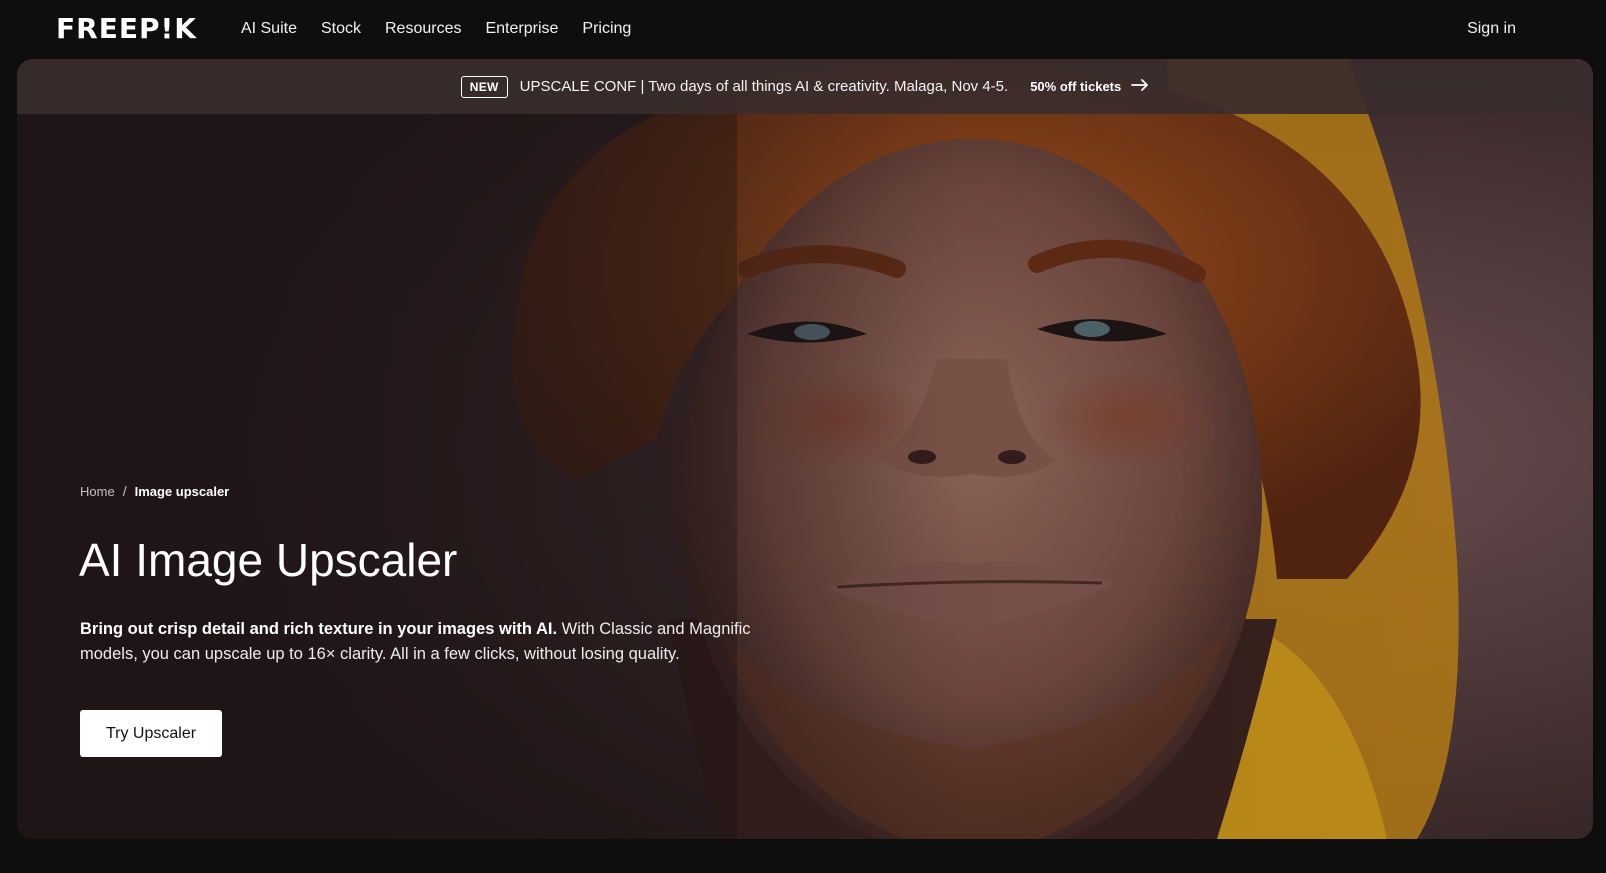 The image size is (1606, 873). Describe the element at coordinates (182, 491) in the screenshot. I see `breadcrumb-current: Image upscaler` at that location.